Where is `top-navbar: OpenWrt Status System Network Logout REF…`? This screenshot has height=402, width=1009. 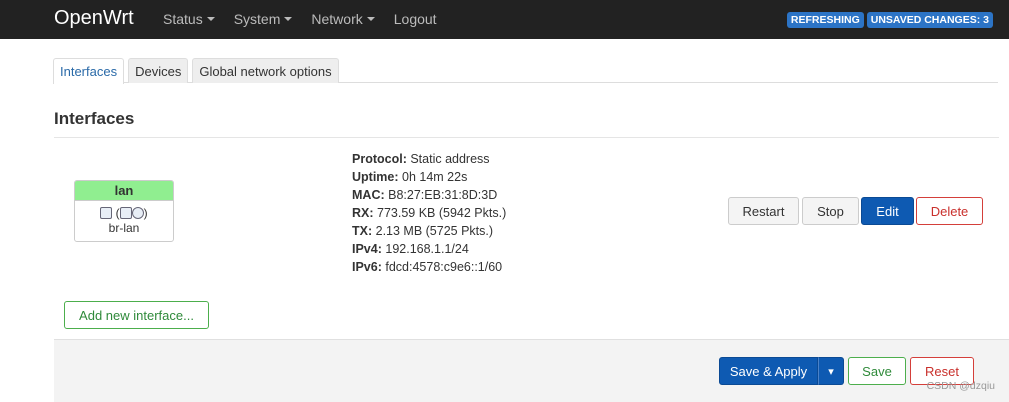
top-navbar: OpenWrt Status System Network Logout REF… is located at coordinates (504, 19).